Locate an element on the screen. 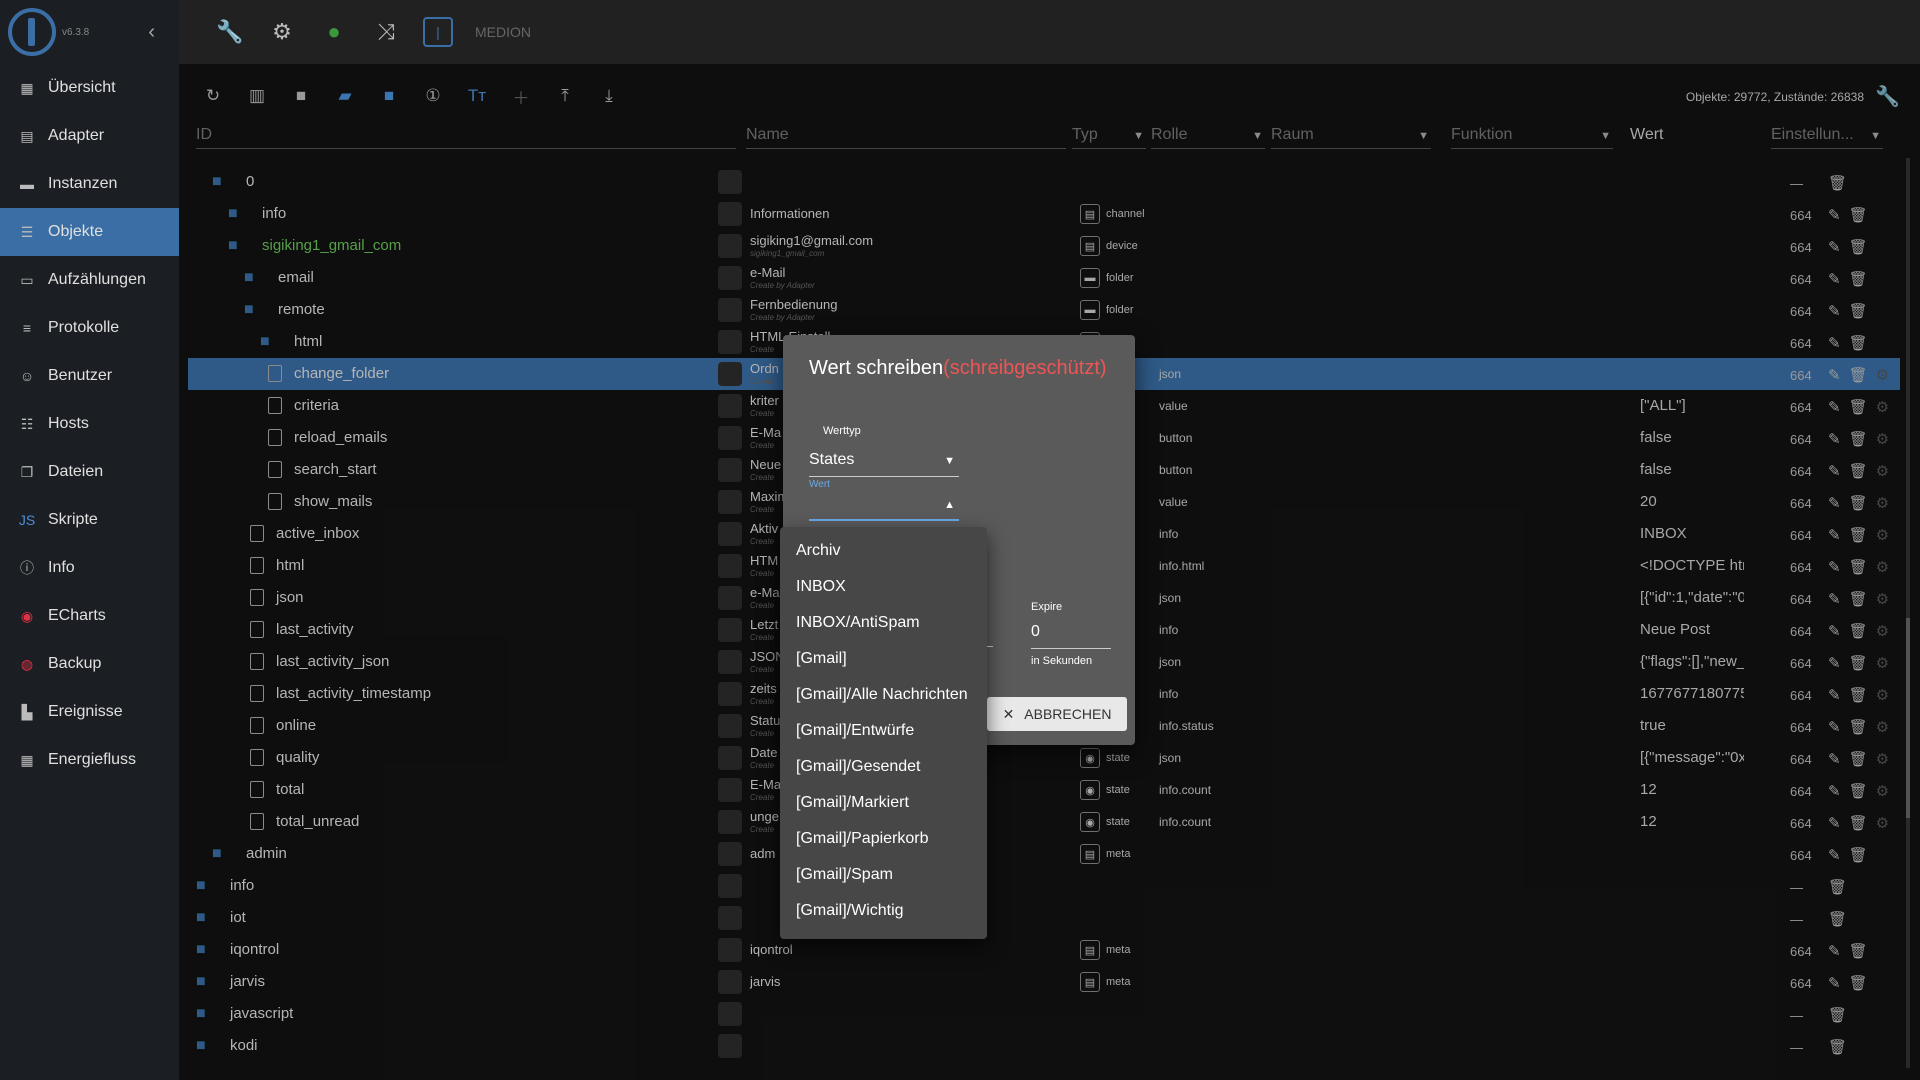  werttyp-value: States is located at coordinates (832, 459).